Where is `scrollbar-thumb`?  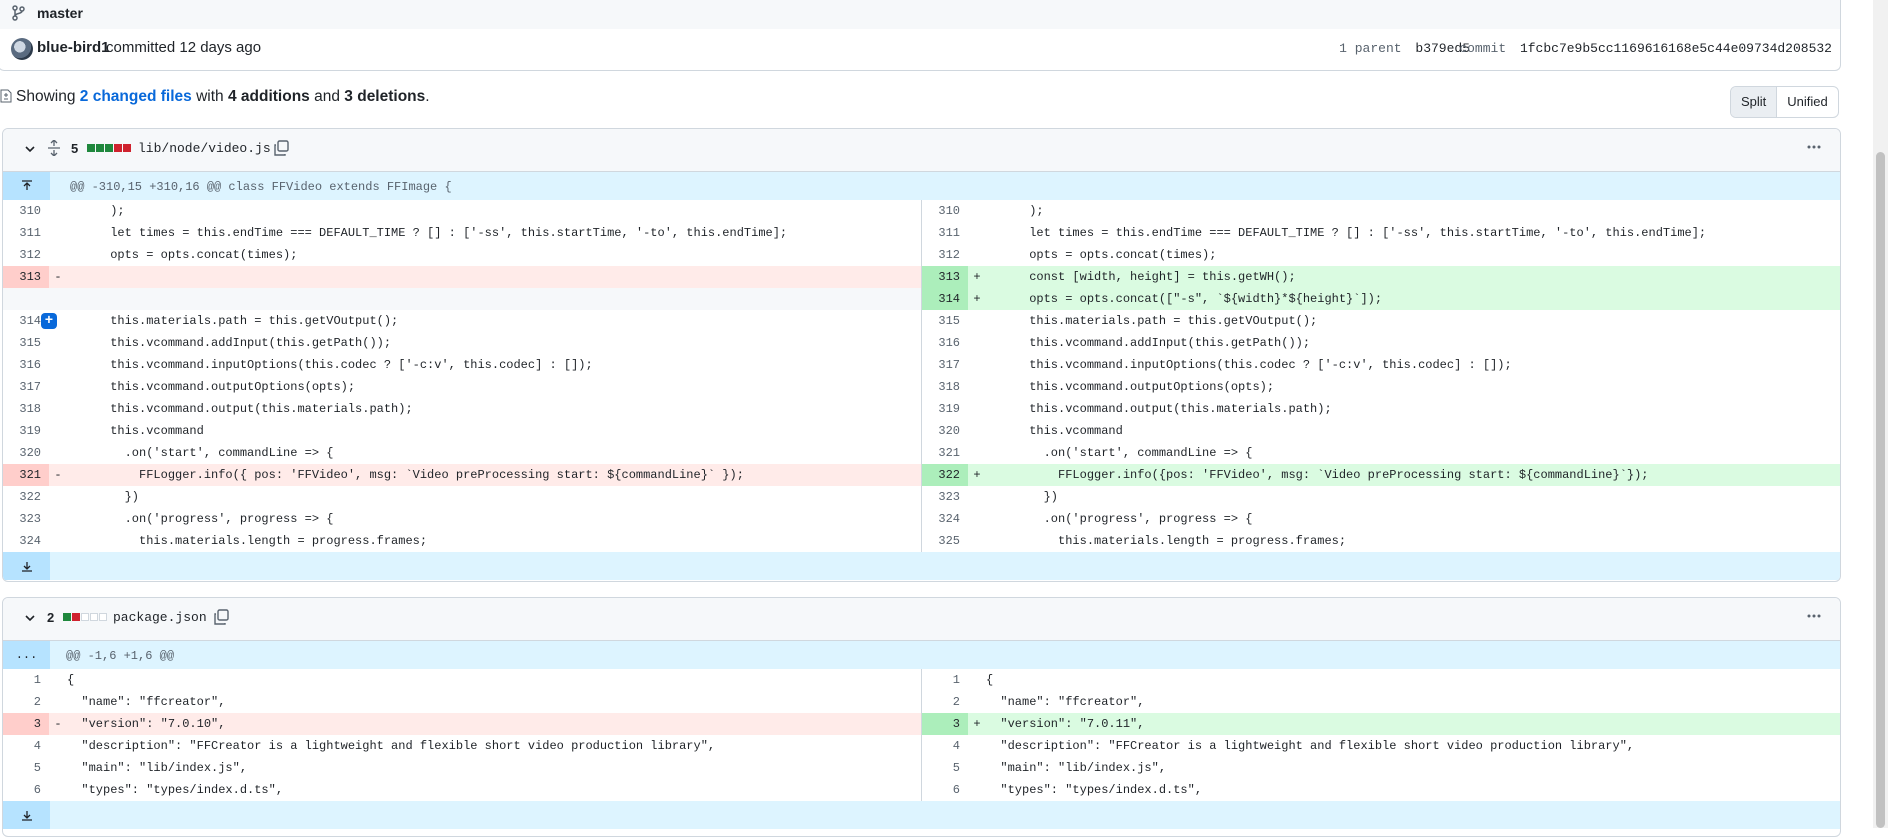
scrollbar-thumb is located at coordinates (1880, 490).